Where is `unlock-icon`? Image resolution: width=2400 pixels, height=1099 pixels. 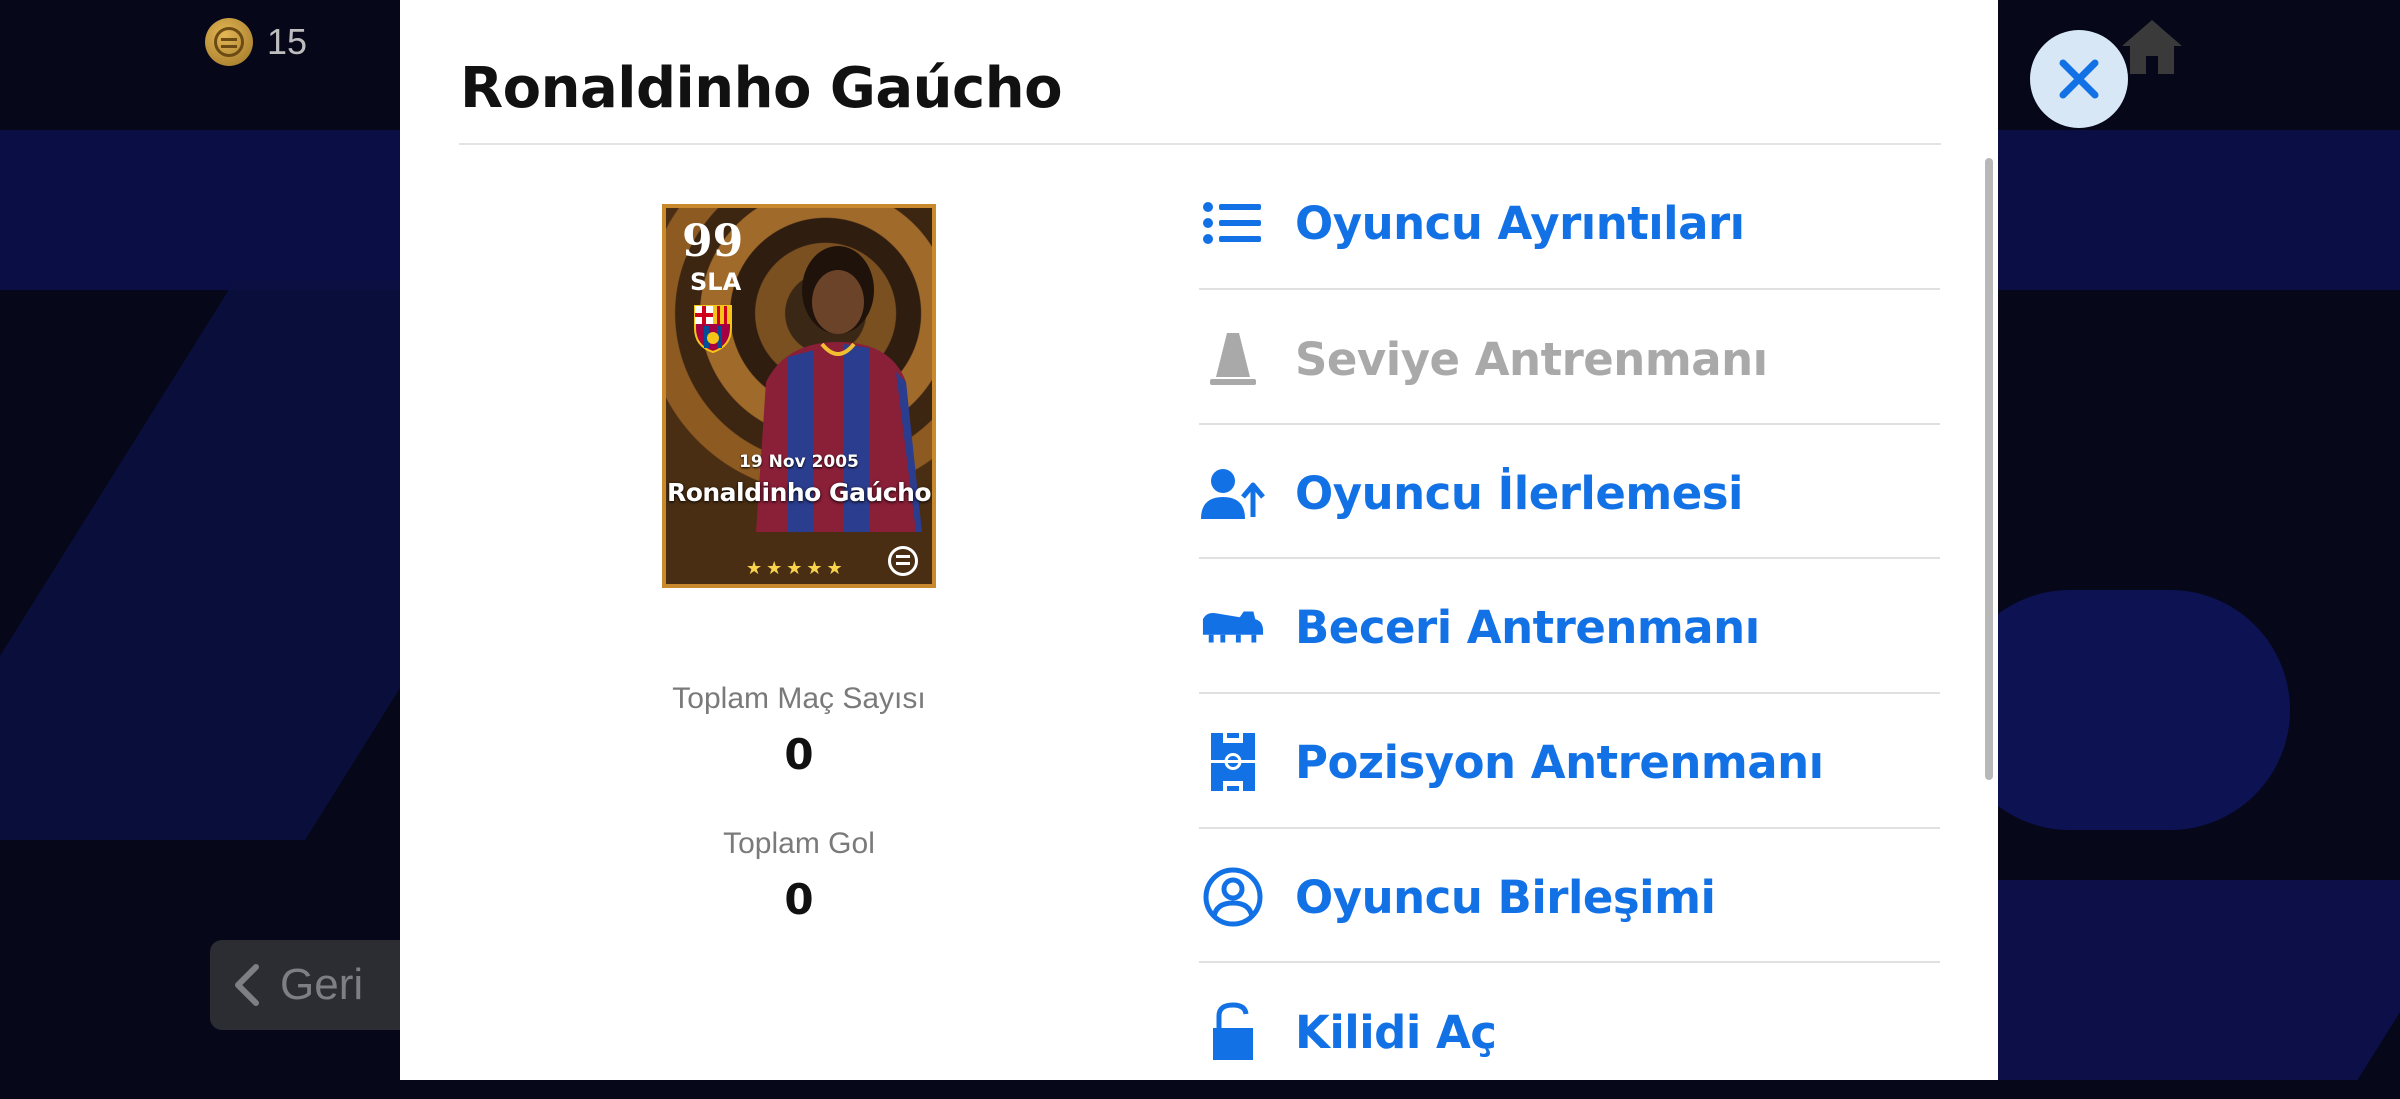
unlock-icon is located at coordinates (1233, 1031).